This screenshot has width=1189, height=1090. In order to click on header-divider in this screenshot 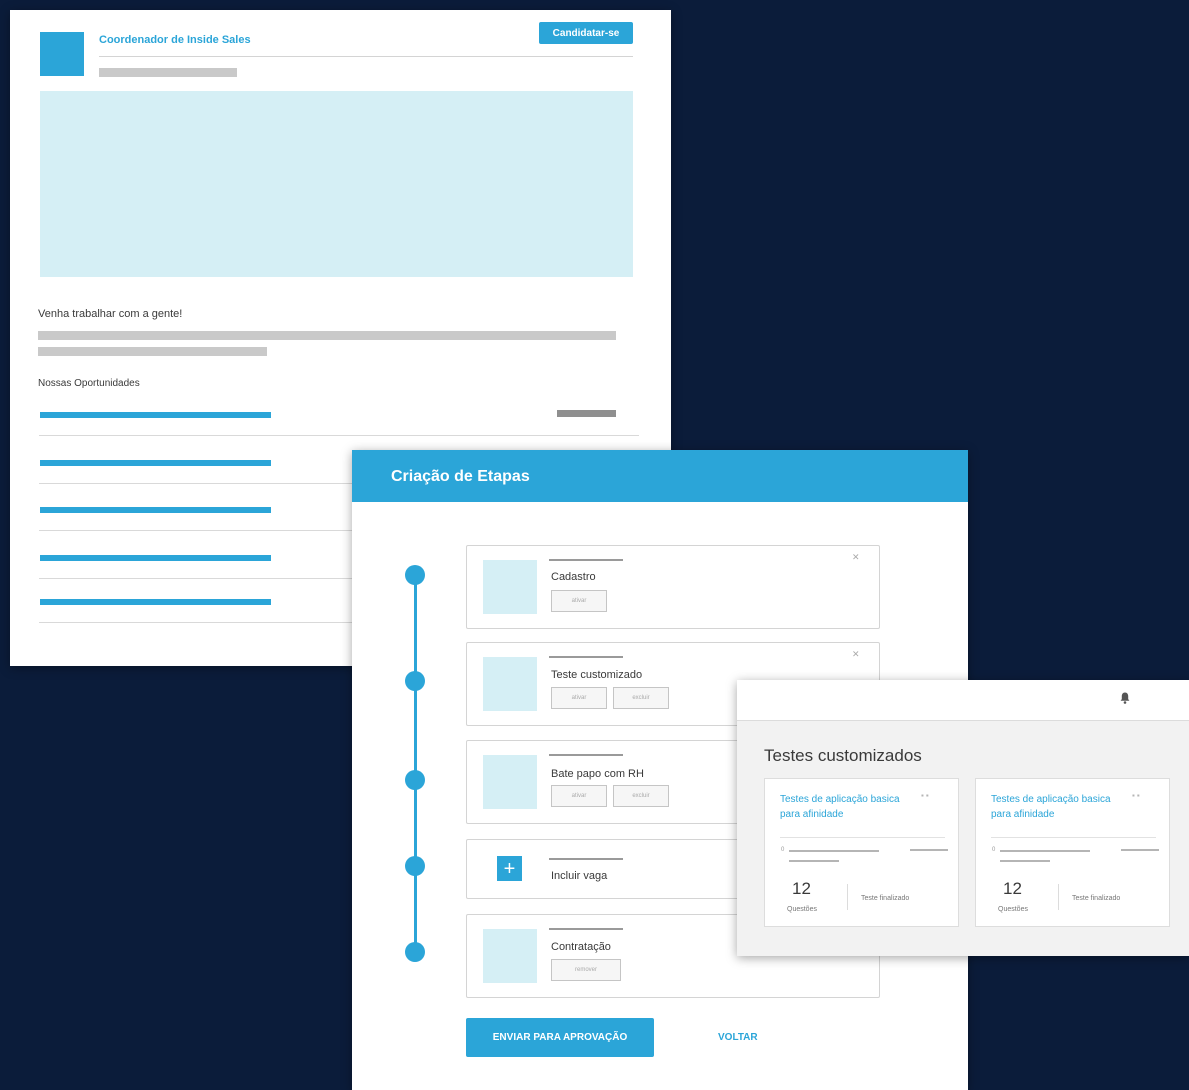, I will do `click(366, 56)`.